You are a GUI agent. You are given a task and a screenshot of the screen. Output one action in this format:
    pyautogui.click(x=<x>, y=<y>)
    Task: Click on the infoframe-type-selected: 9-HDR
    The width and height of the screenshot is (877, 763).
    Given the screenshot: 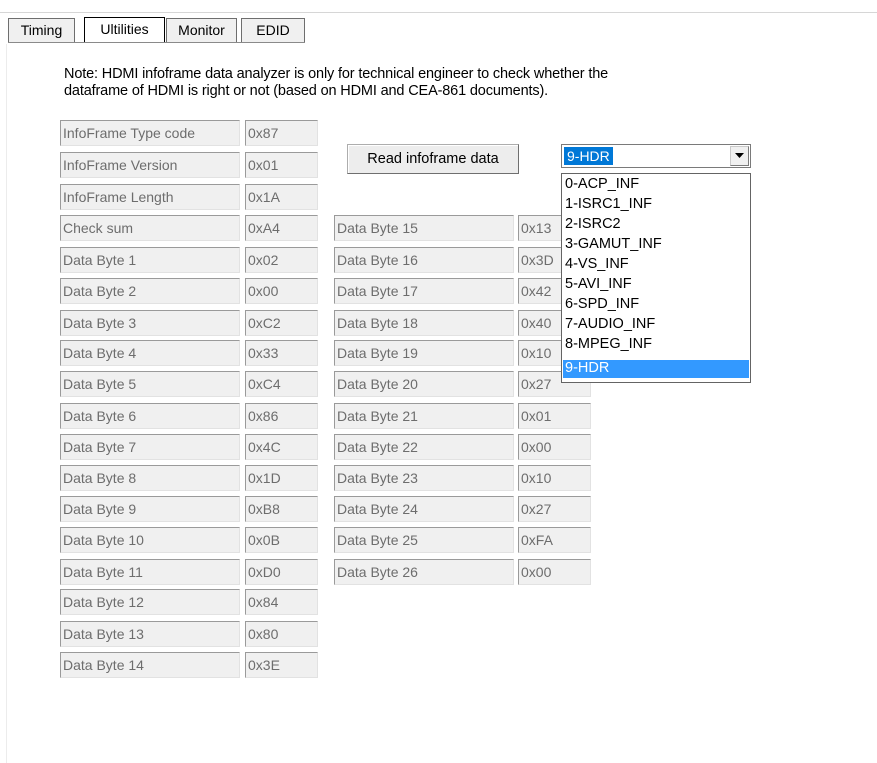 What is the action you would take?
    pyautogui.click(x=588, y=156)
    